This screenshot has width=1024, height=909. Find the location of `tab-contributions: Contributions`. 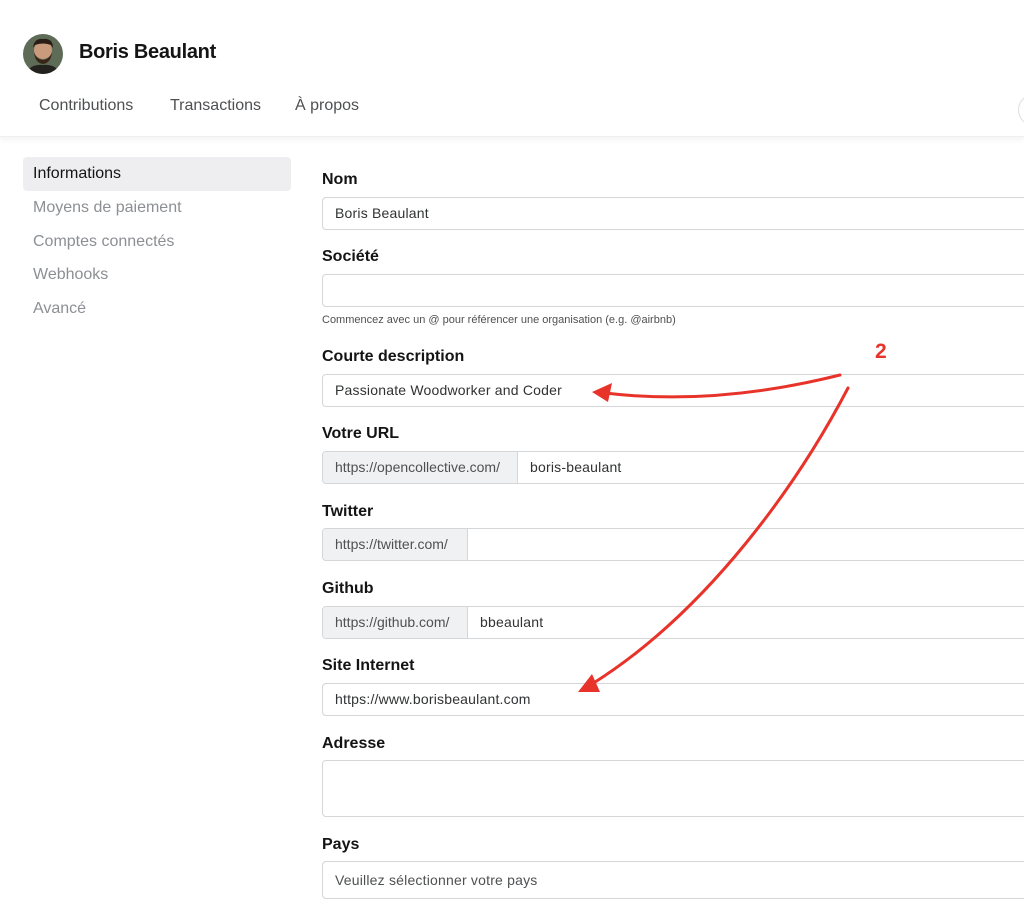

tab-contributions: Contributions is located at coordinates (86, 106).